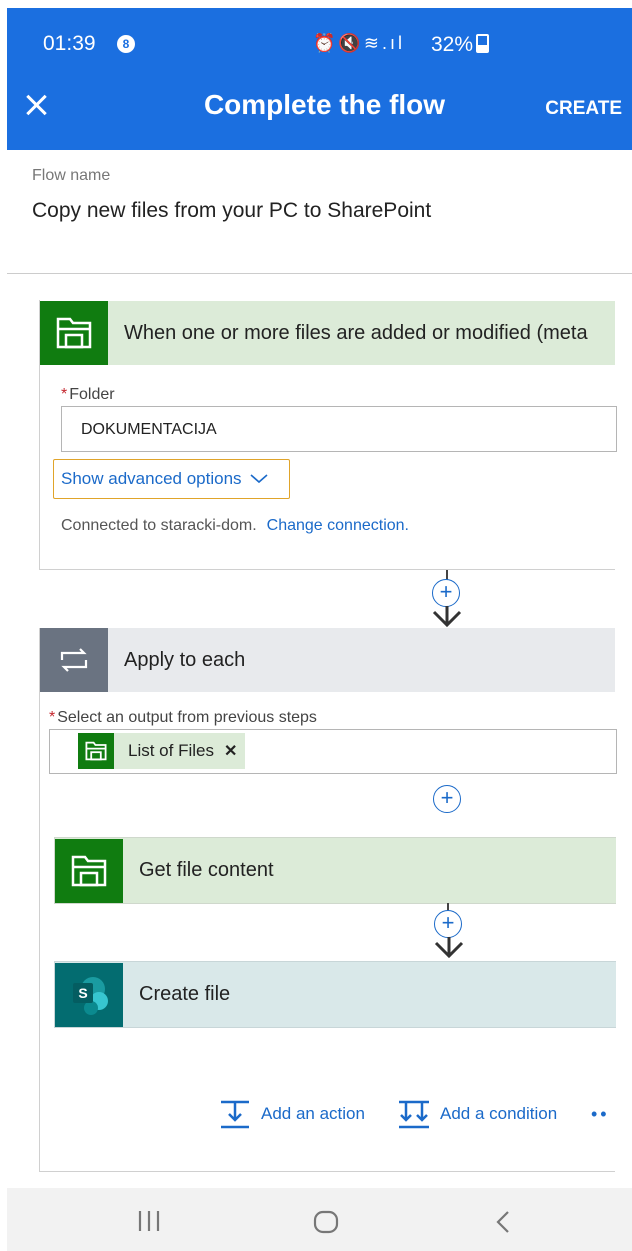  What do you see at coordinates (69, 43) in the screenshot?
I see `status-time: 01:39` at bounding box center [69, 43].